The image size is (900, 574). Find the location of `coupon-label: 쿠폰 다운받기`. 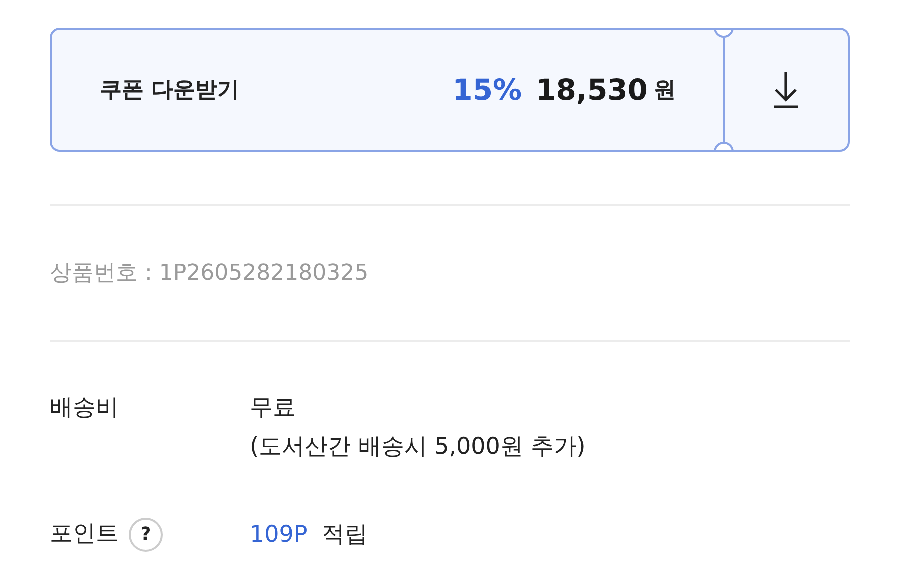

coupon-label: 쿠폰 다운받기 is located at coordinates (170, 91).